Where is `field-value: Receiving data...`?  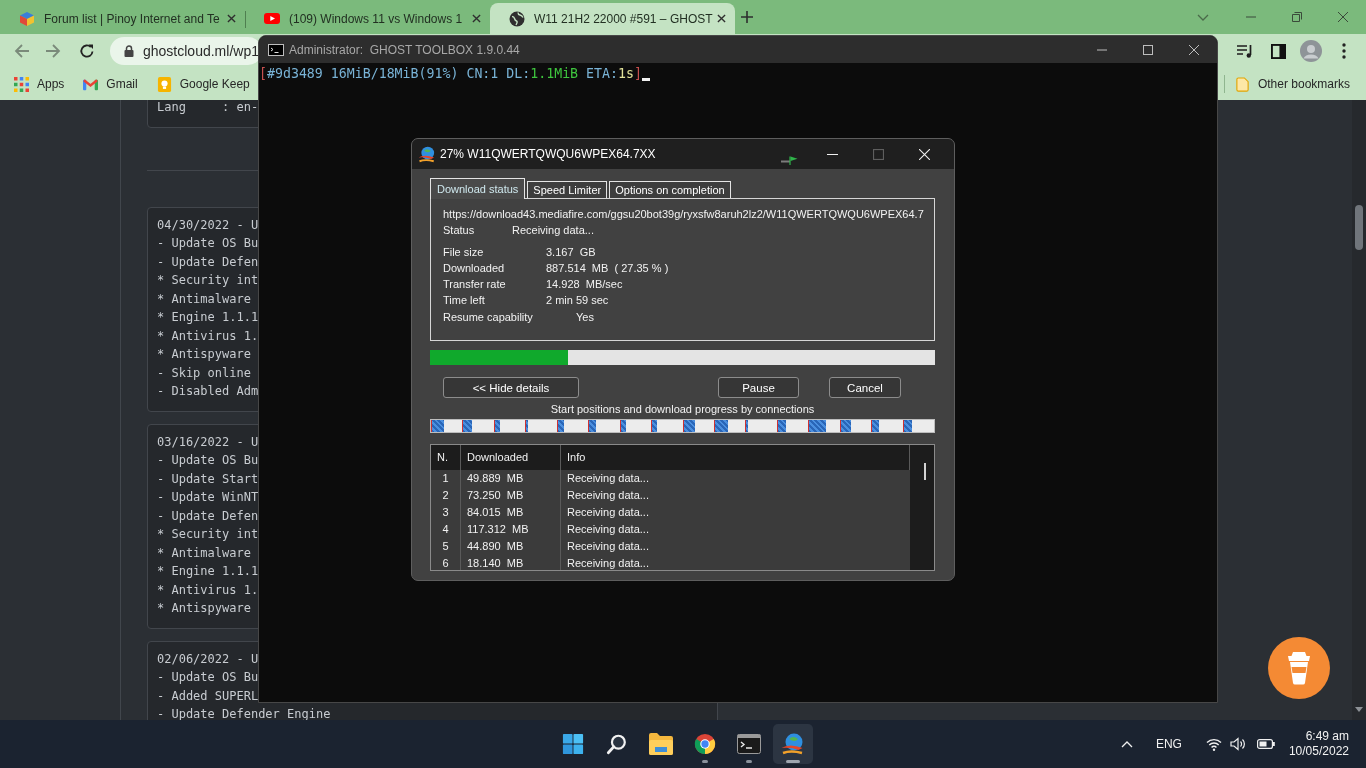
field-value: Receiving data... is located at coordinates (553, 230).